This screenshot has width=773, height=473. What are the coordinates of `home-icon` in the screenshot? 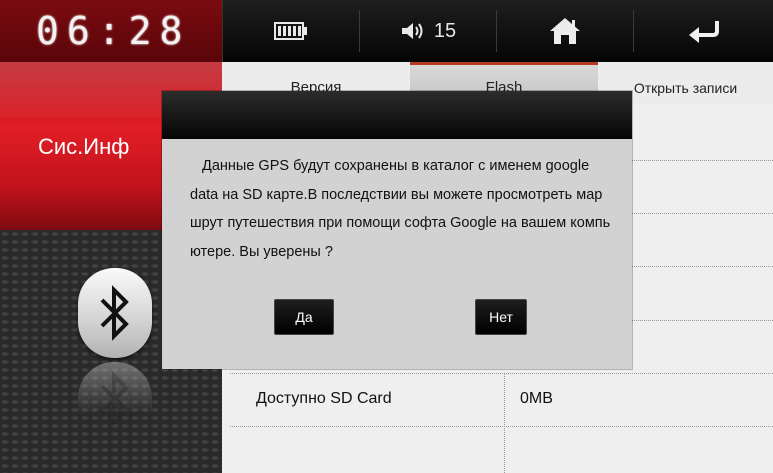 It's located at (565, 31).